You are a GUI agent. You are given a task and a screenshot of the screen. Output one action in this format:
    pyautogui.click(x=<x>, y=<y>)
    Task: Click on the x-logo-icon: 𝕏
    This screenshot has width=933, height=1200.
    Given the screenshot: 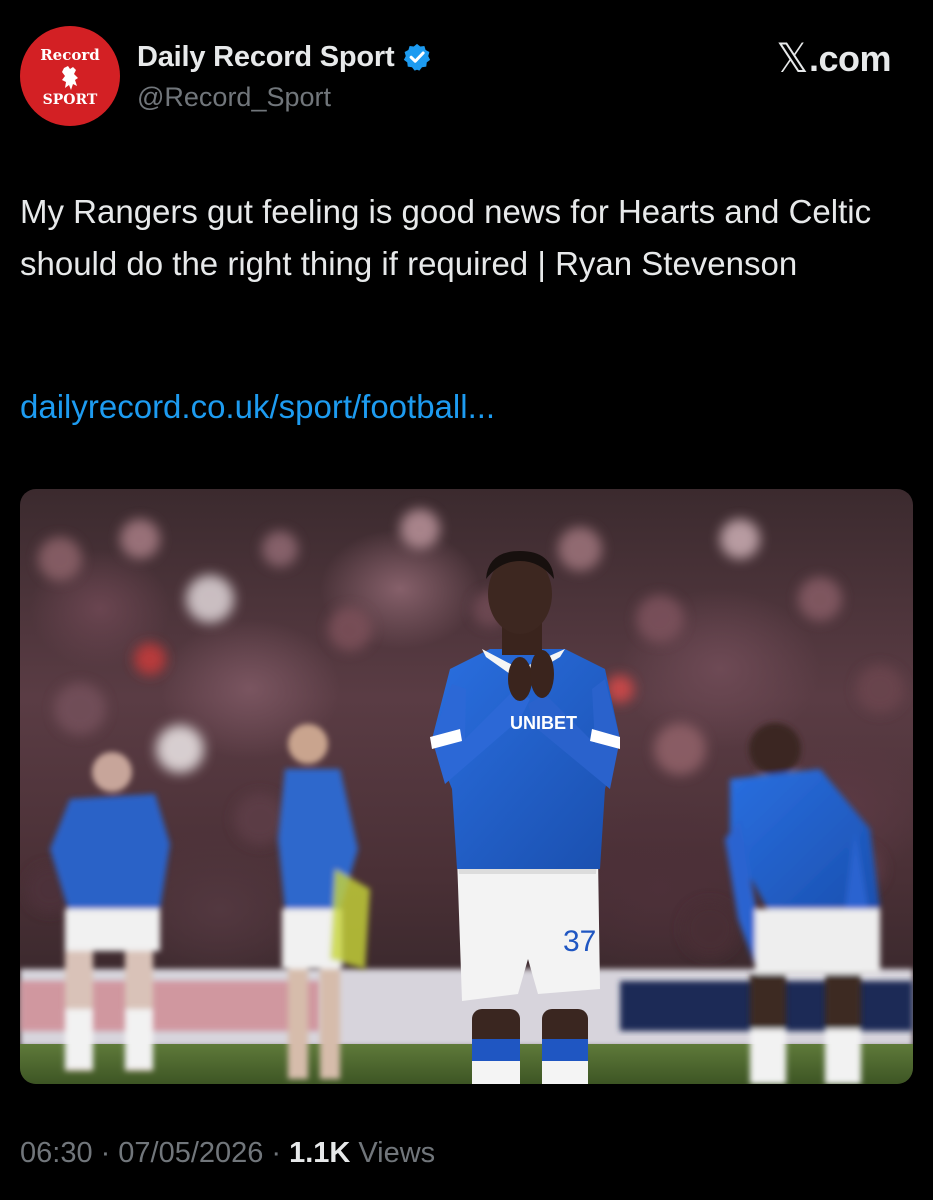 What is the action you would take?
    pyautogui.click(x=792, y=59)
    